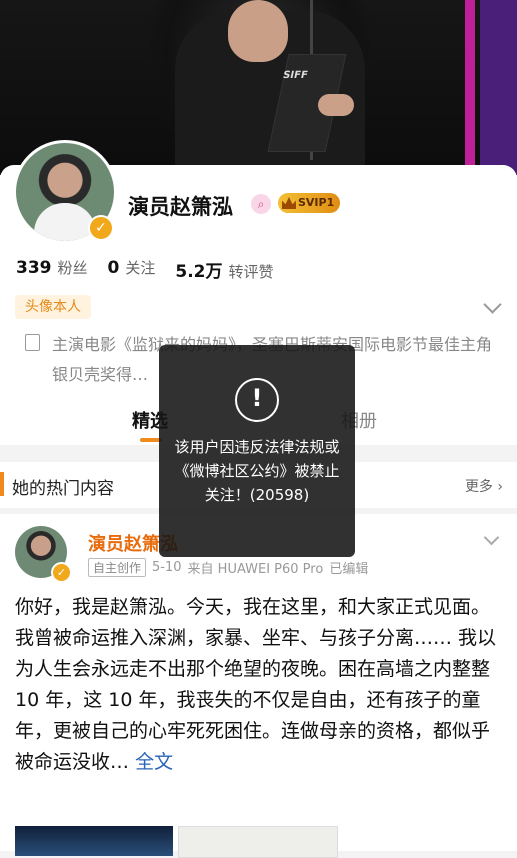 The width and height of the screenshot is (517, 858). Describe the element at coordinates (72, 268) in the screenshot. I see `stat-label: 粉丝` at that location.